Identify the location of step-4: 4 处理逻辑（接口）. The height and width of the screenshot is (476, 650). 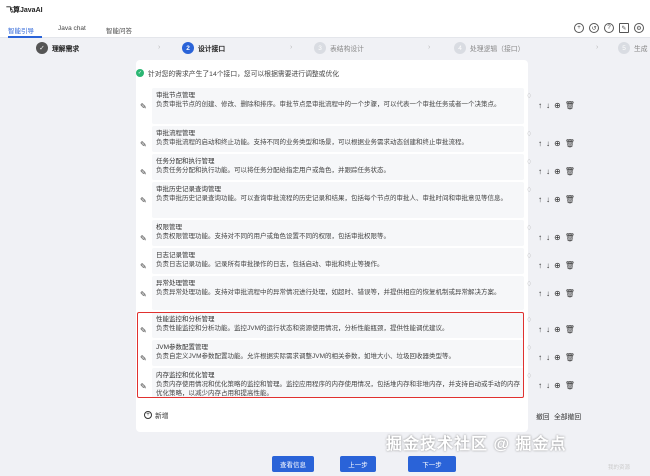
(489, 48).